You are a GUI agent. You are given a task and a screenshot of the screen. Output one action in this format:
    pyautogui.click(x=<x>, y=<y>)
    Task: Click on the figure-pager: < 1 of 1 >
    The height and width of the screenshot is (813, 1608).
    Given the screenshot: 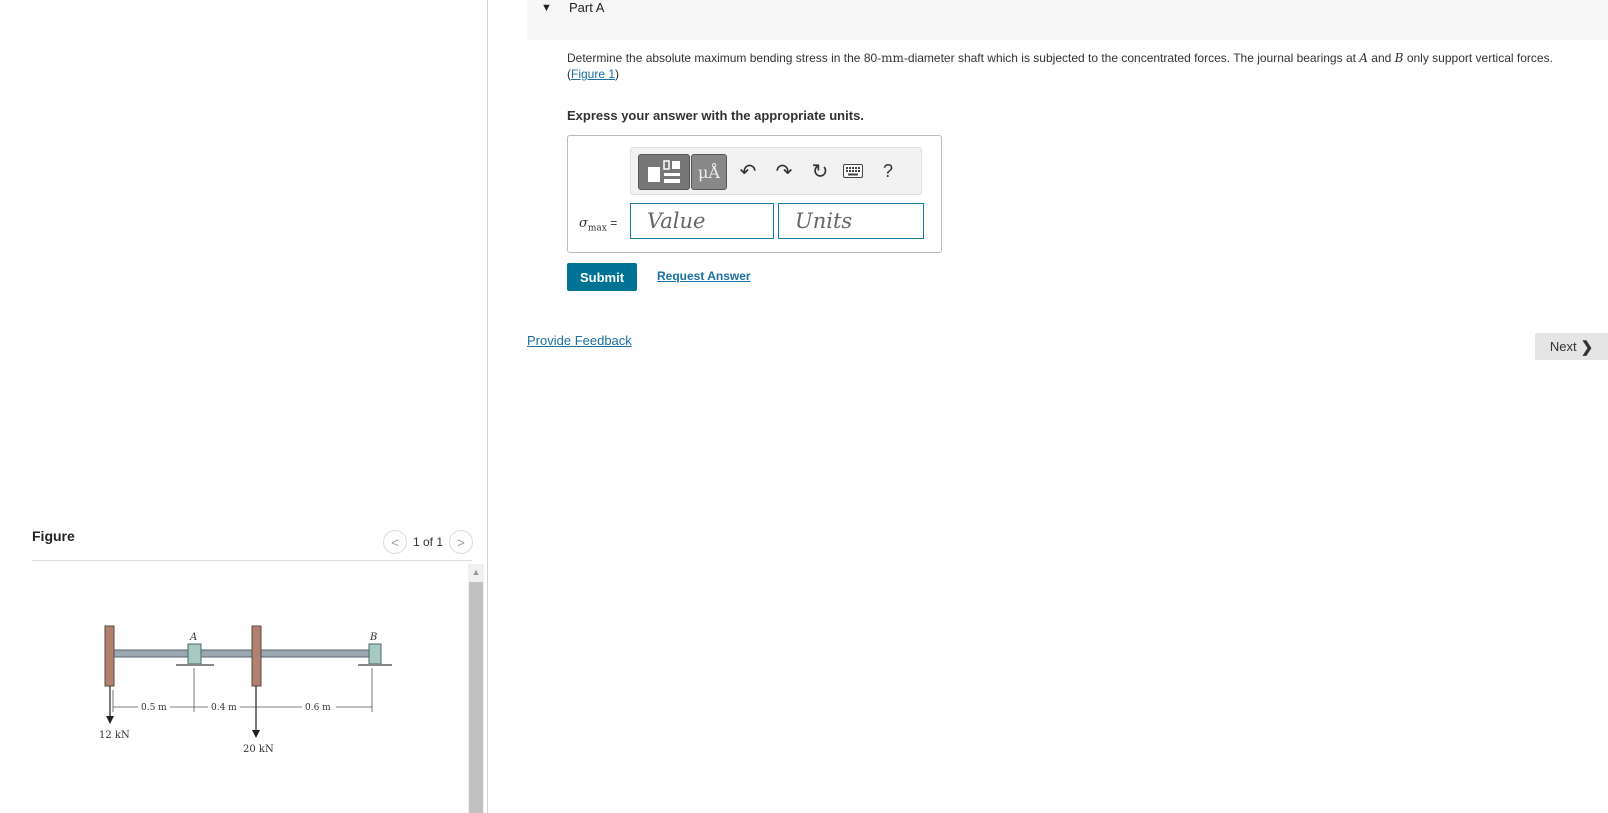 What is the action you would take?
    pyautogui.click(x=428, y=542)
    